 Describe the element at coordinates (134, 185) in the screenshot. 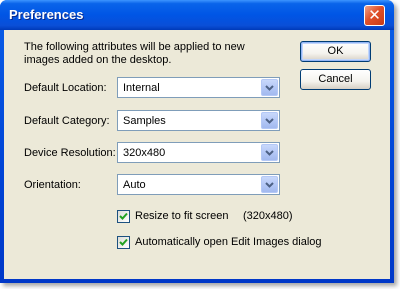

I see `orientation-value: Auto` at that location.